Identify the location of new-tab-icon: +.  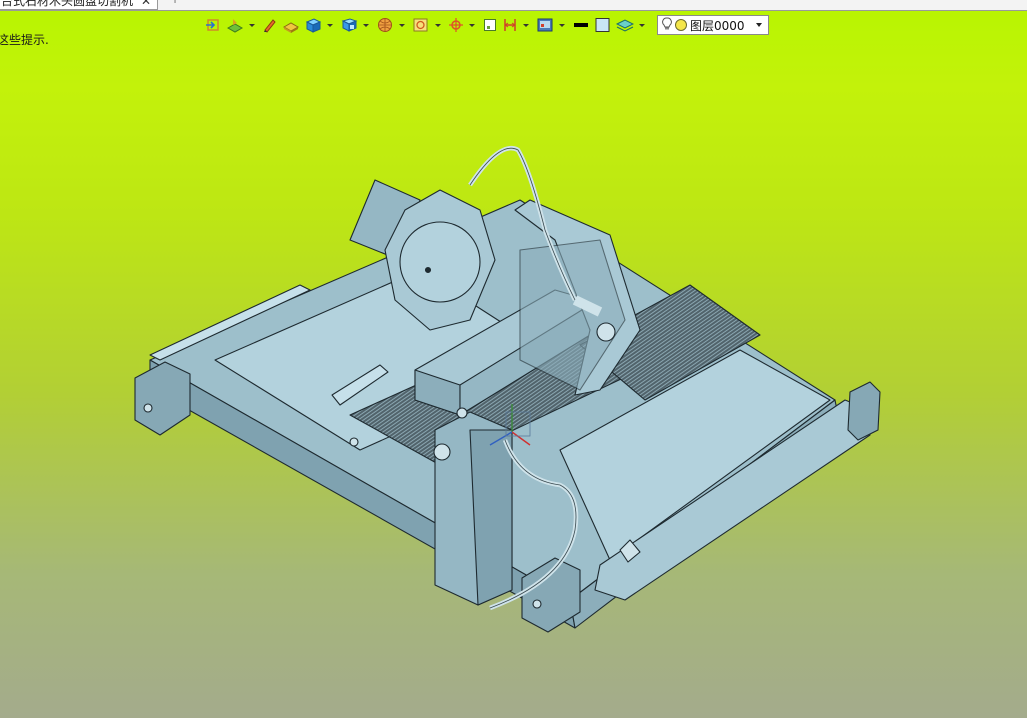
(175, 3).